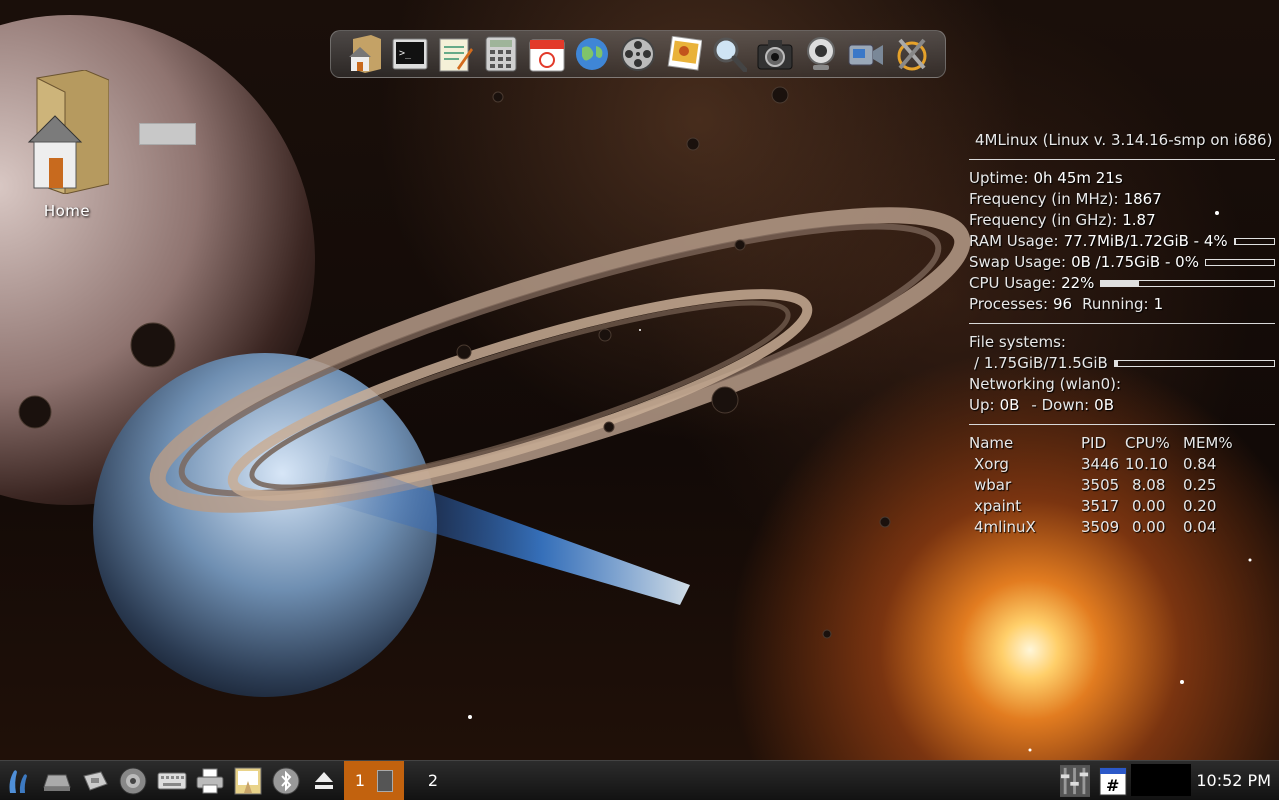 The image size is (1279, 800). Describe the element at coordinates (1194, 363) in the screenshot. I see `filesystem-root-bar` at that location.